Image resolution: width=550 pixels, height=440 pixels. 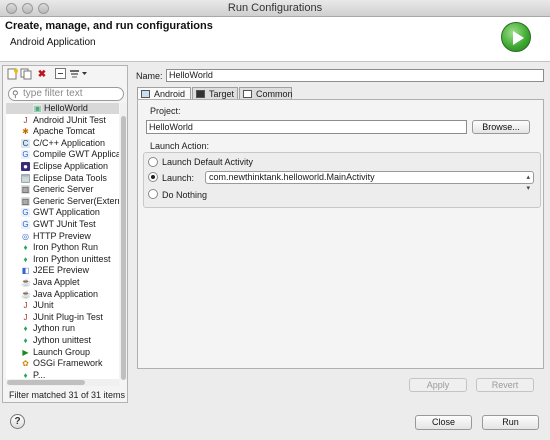 What do you see at coordinates (60, 75) in the screenshot?
I see `collapse-all-icon` at bounding box center [60, 75].